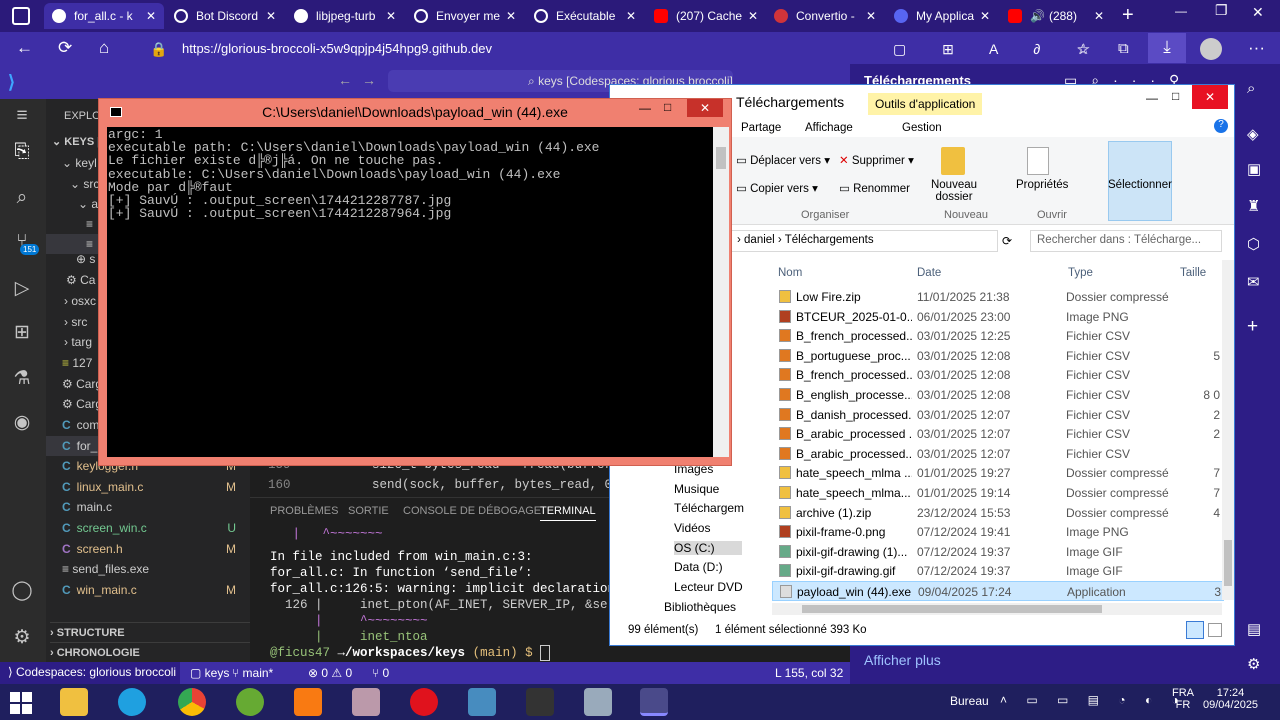 This screenshot has height=720, width=1280. Describe the element at coordinates (876, 160) in the screenshot. I see `delete-button: ✕ Supprimer ▾` at that location.